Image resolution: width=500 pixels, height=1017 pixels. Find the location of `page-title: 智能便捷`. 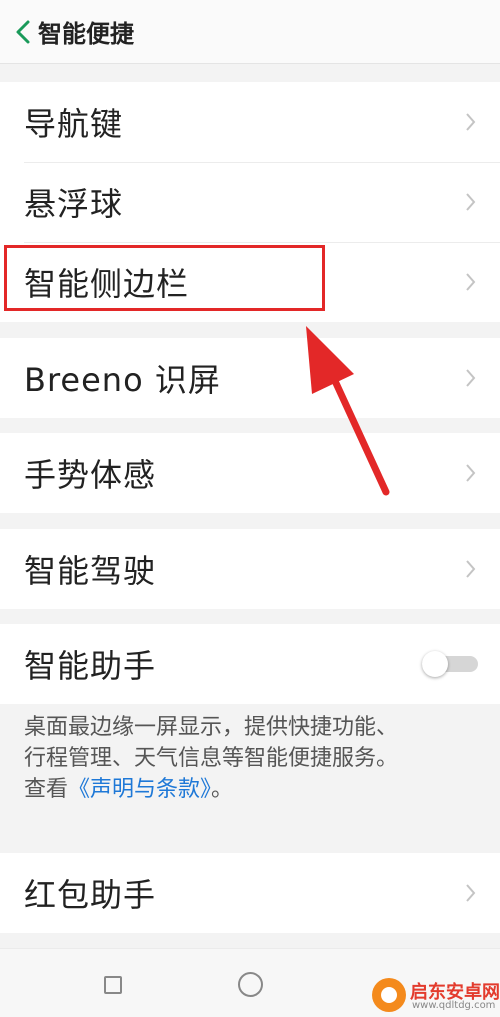

page-title: 智能便捷 is located at coordinates (86, 34).